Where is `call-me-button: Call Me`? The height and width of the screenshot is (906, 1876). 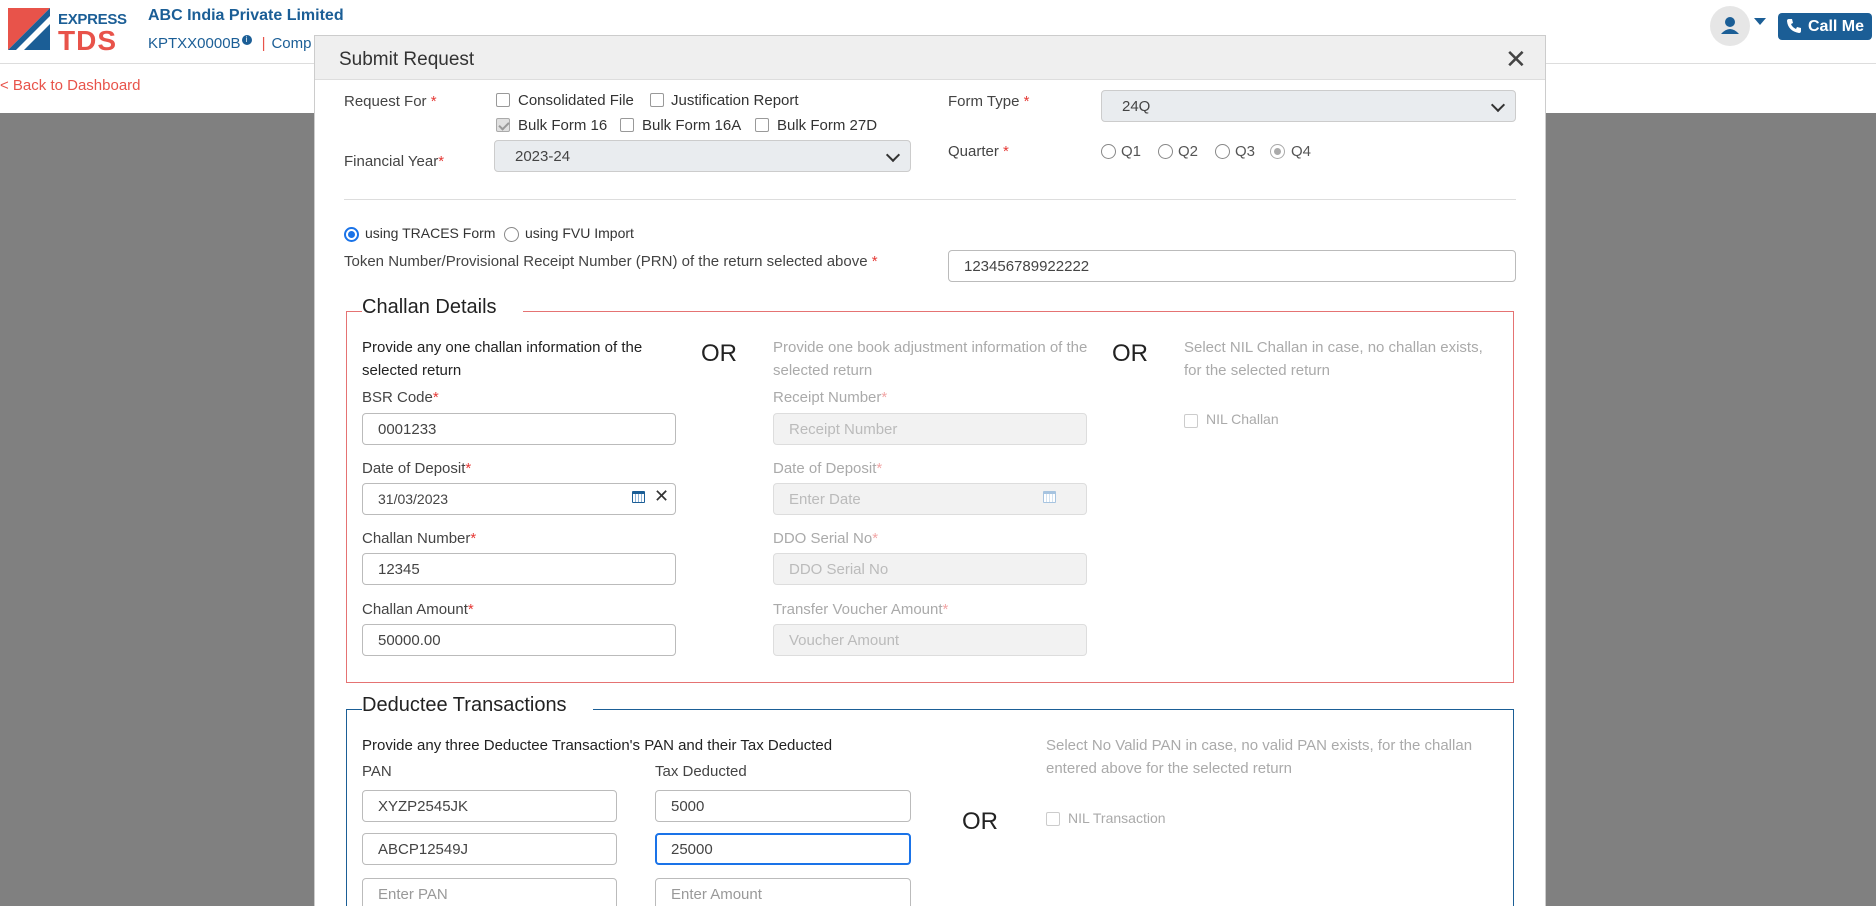
call-me-button: Call Me is located at coordinates (1825, 26).